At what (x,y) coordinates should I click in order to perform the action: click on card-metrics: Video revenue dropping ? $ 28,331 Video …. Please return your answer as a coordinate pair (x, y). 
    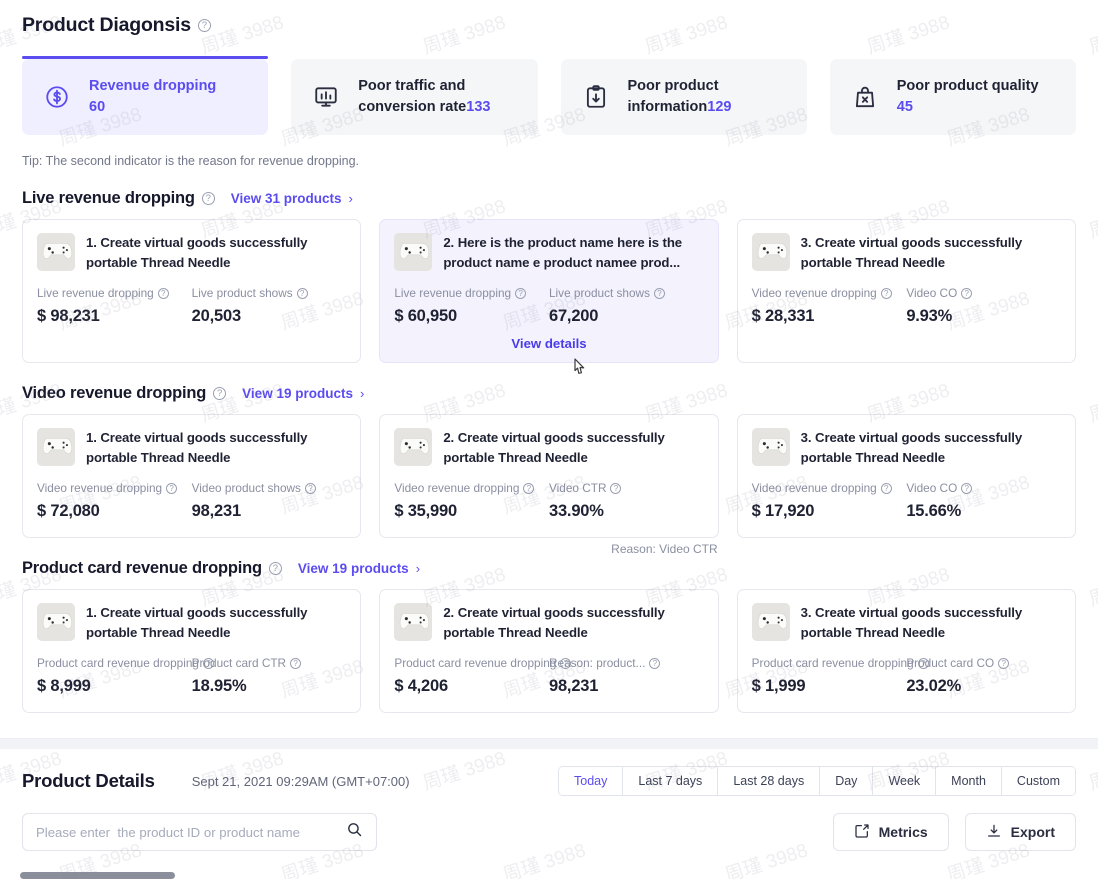
    Looking at the image, I should click on (906, 306).